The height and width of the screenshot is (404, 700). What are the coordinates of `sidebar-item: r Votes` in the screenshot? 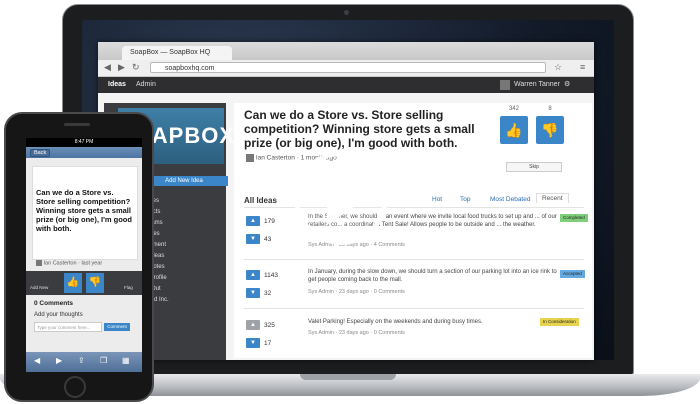 It's located at (186, 267).